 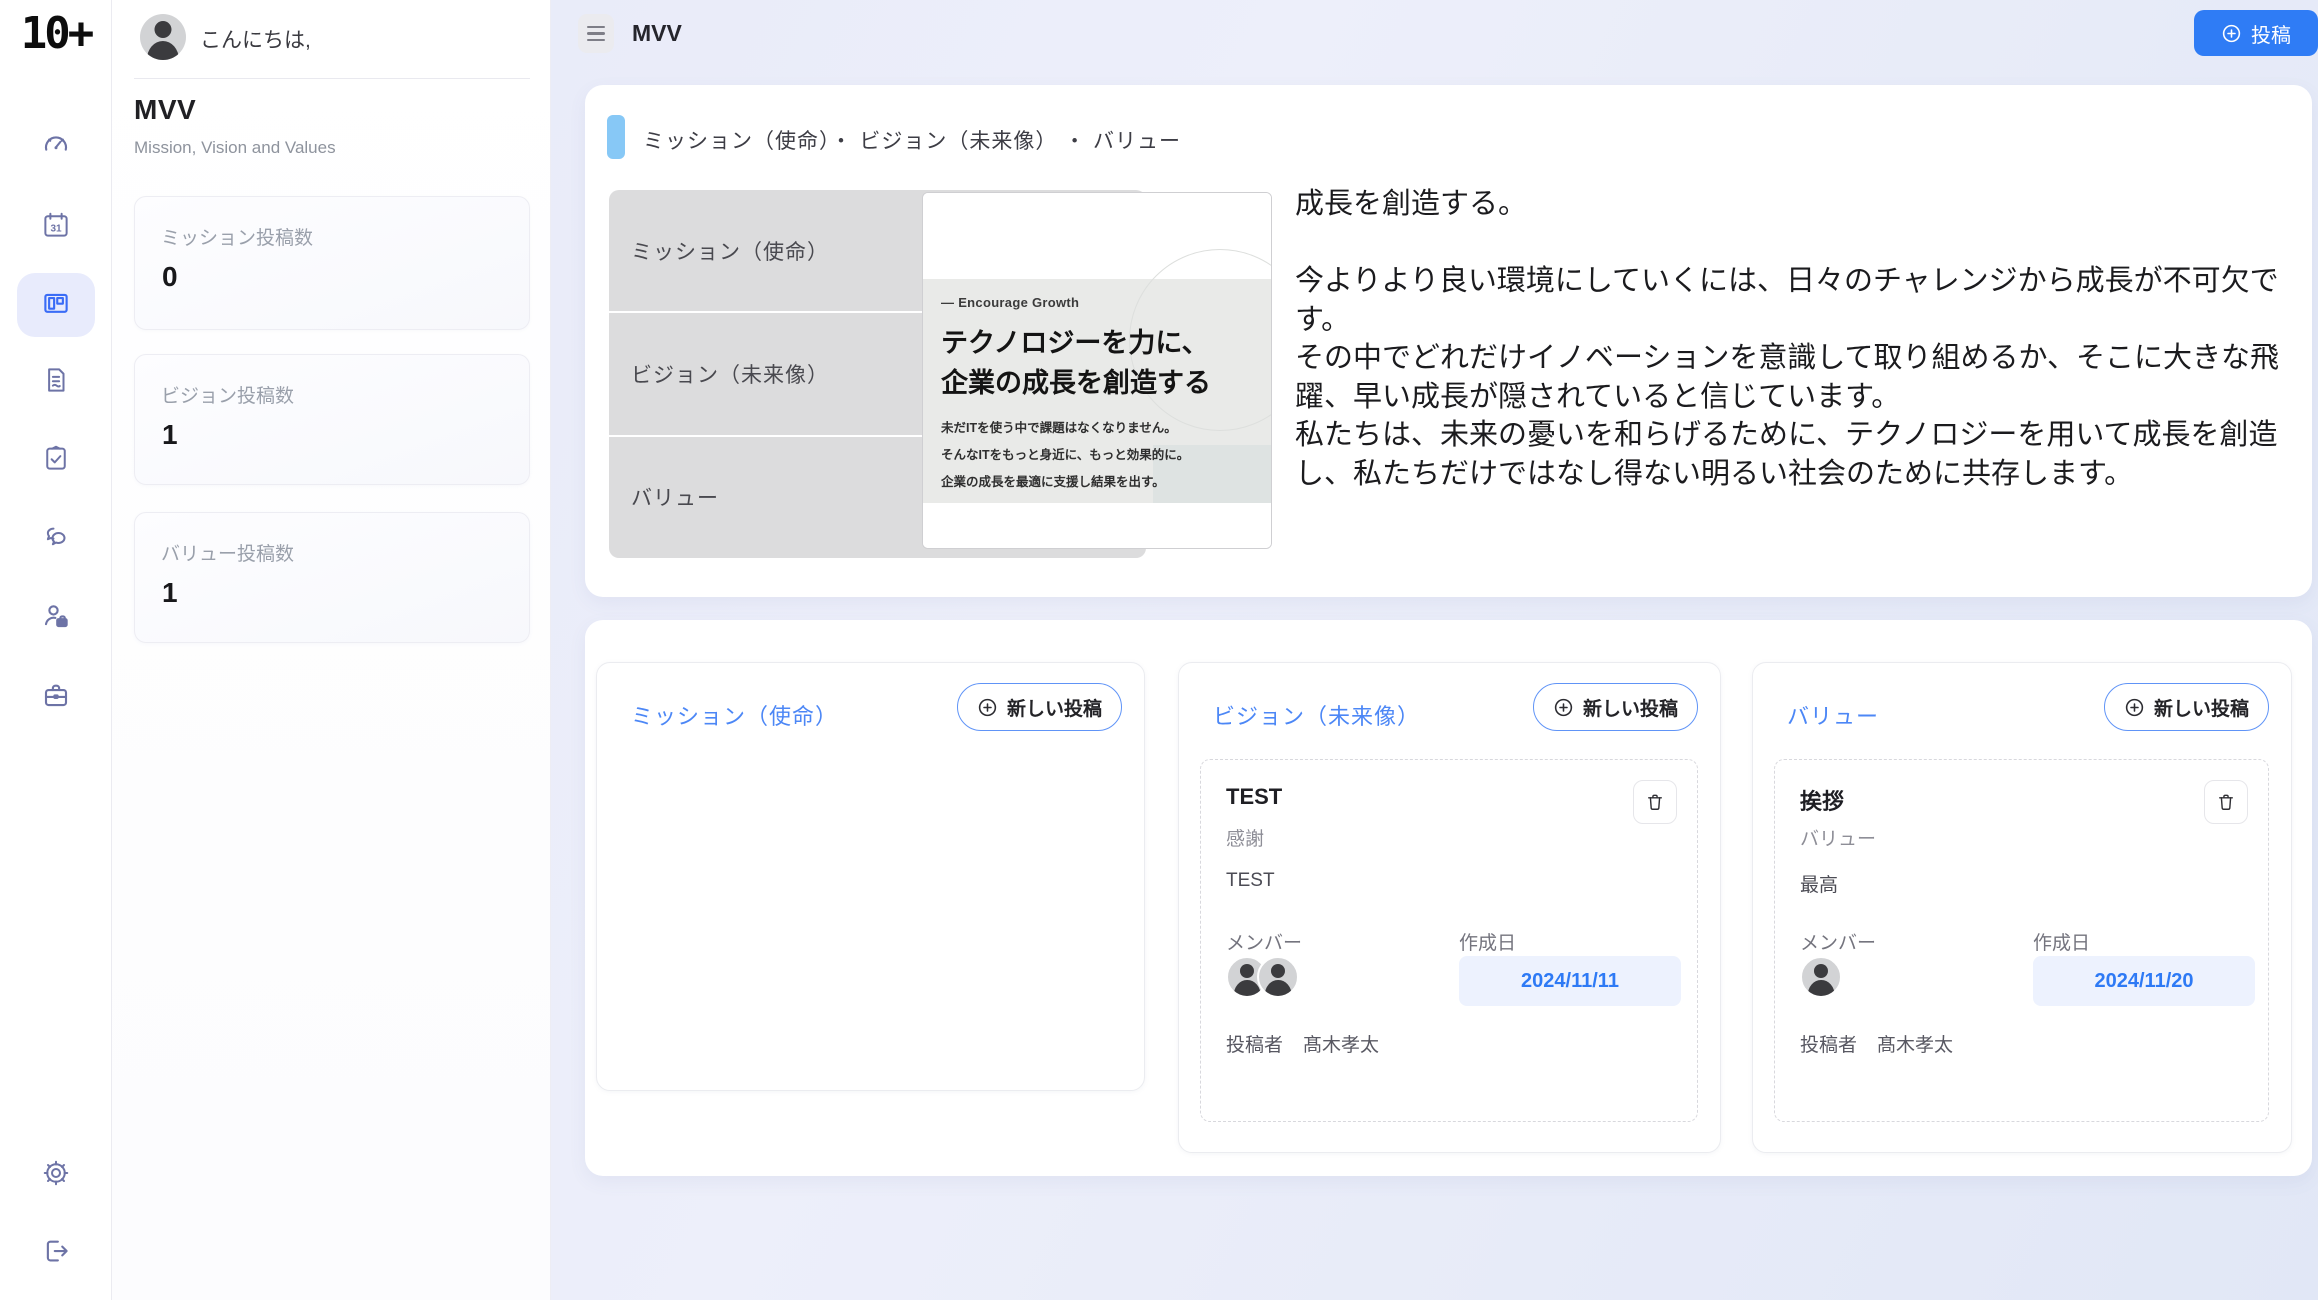 What do you see at coordinates (1106, 363) in the screenshot?
I see `poster-headline: テクノロジーを力に、 企業の成長を創造する` at bounding box center [1106, 363].